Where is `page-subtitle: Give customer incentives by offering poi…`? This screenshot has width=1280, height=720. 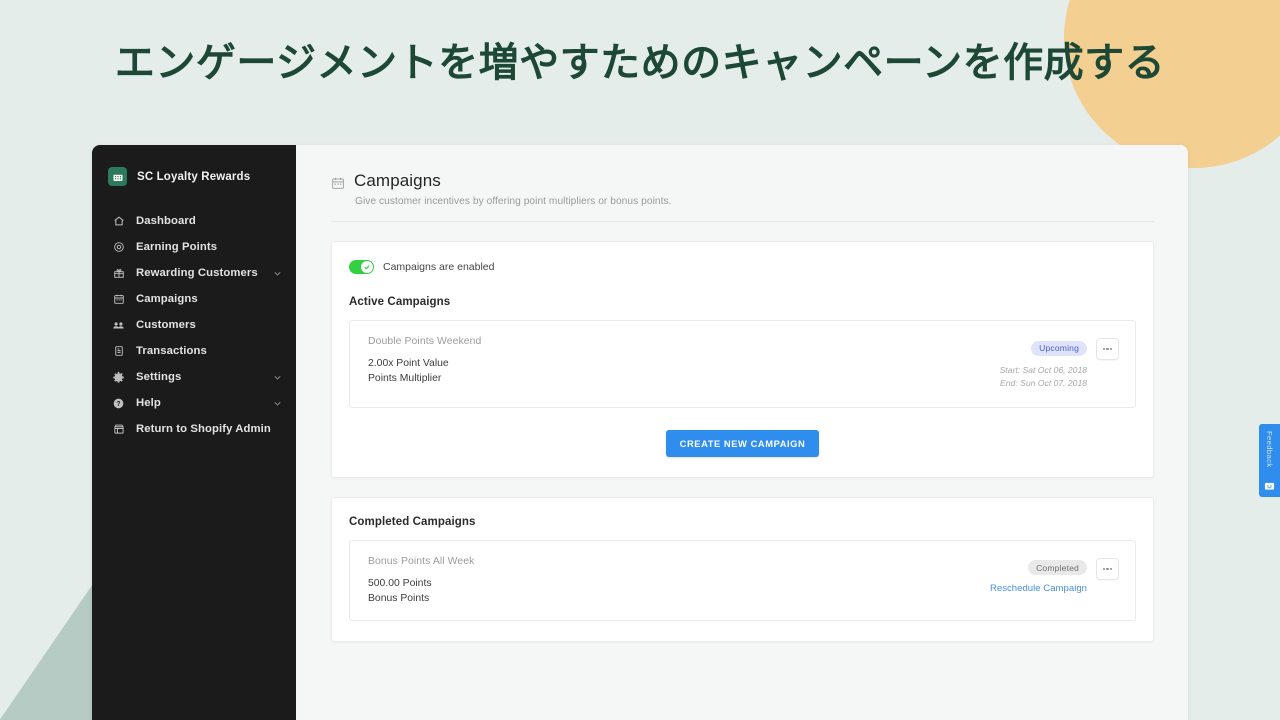 page-subtitle: Give customer incentives by offering poi… is located at coordinates (513, 201).